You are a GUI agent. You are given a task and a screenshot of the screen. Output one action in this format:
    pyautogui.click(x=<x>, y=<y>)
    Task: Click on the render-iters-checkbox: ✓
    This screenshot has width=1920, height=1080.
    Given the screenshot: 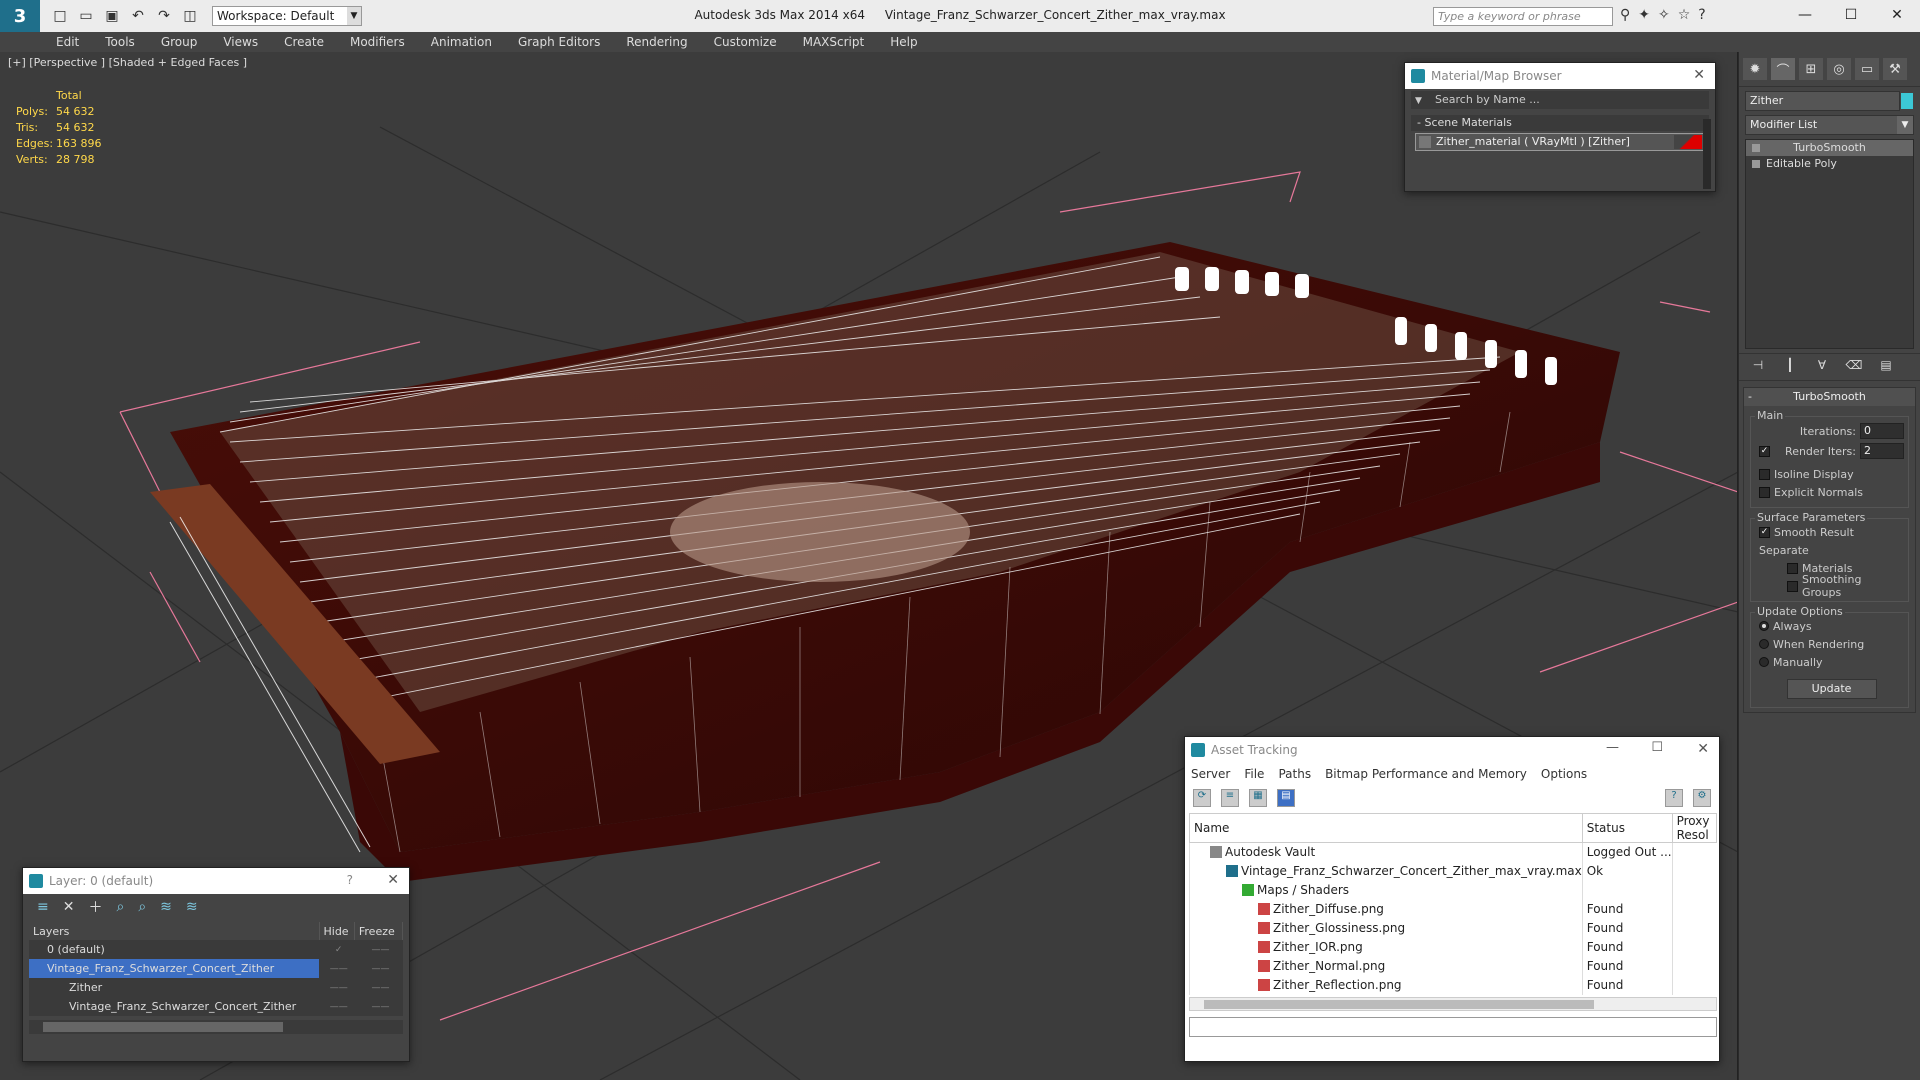 What is the action you would take?
    pyautogui.click(x=1764, y=451)
    